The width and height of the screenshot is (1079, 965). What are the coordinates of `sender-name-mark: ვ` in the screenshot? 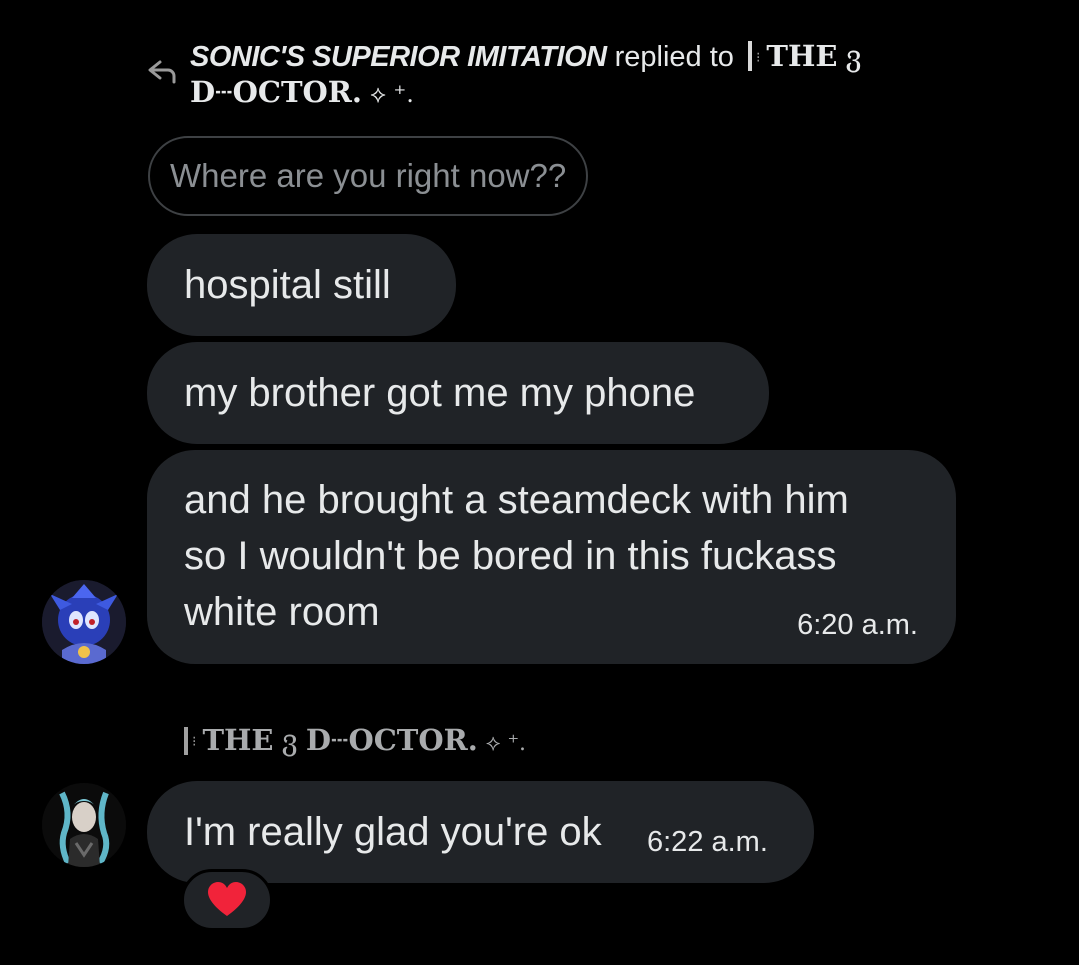 It's located at (289, 740).